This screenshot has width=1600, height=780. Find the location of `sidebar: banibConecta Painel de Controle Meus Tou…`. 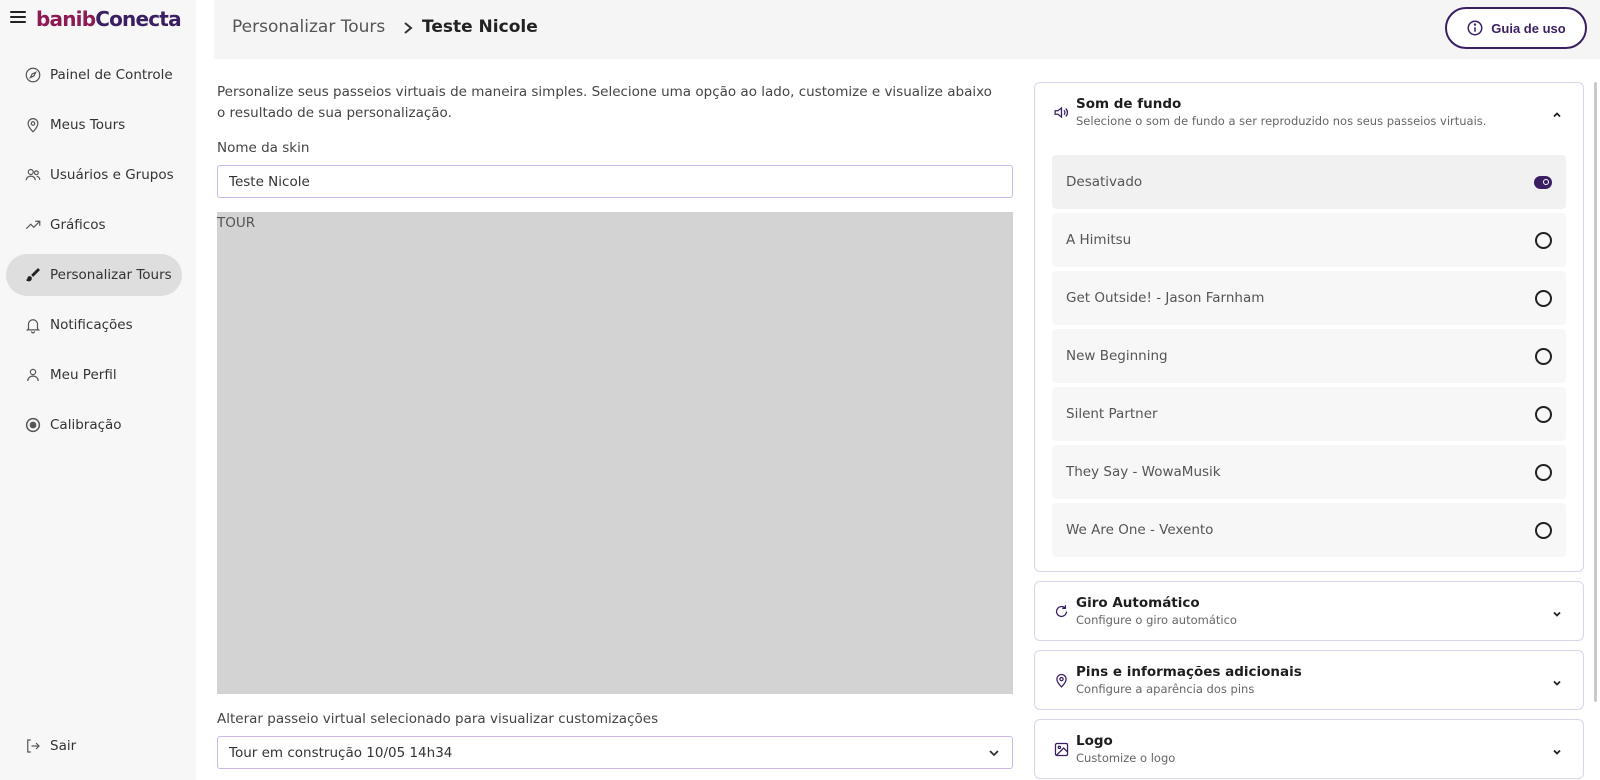

sidebar: banibConecta Painel de Controle Meus Tou… is located at coordinates (98, 390).